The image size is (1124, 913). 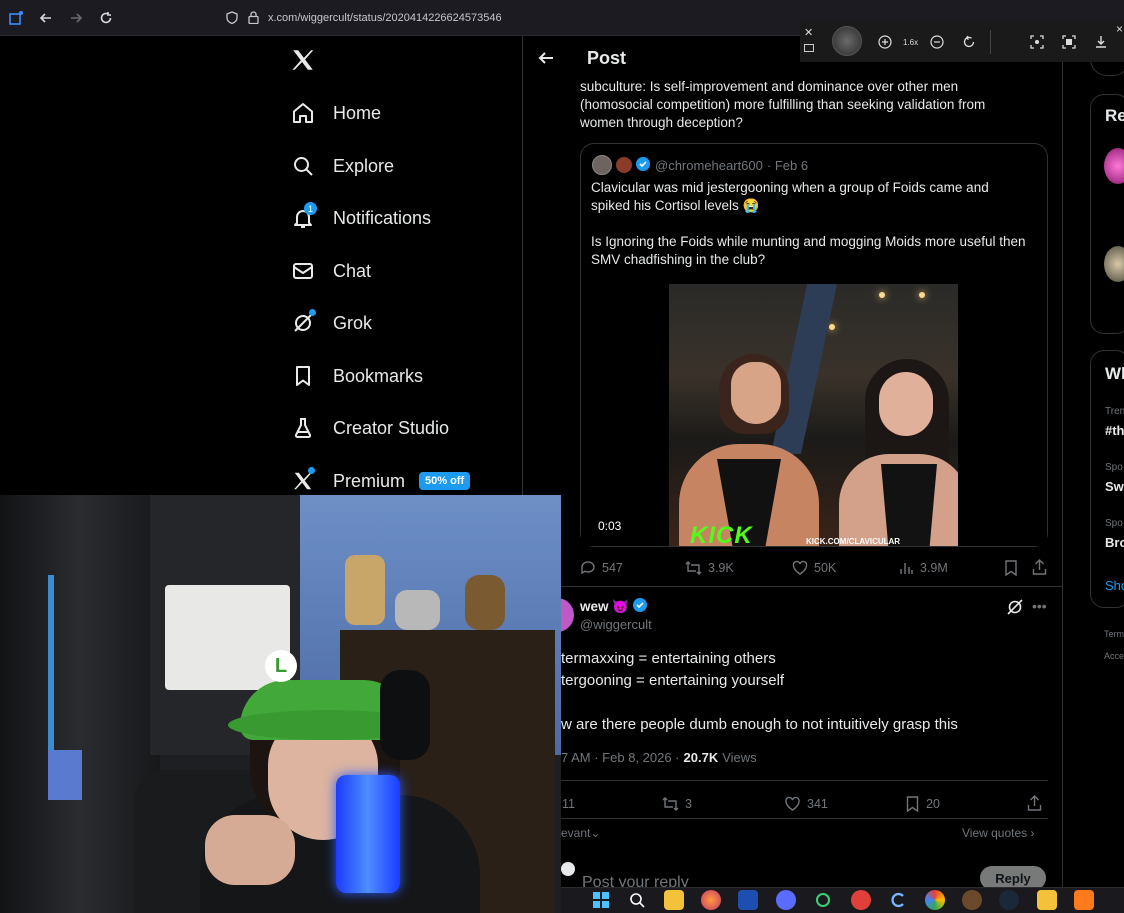 I want to click on video-frame, so click(x=813, y=415).